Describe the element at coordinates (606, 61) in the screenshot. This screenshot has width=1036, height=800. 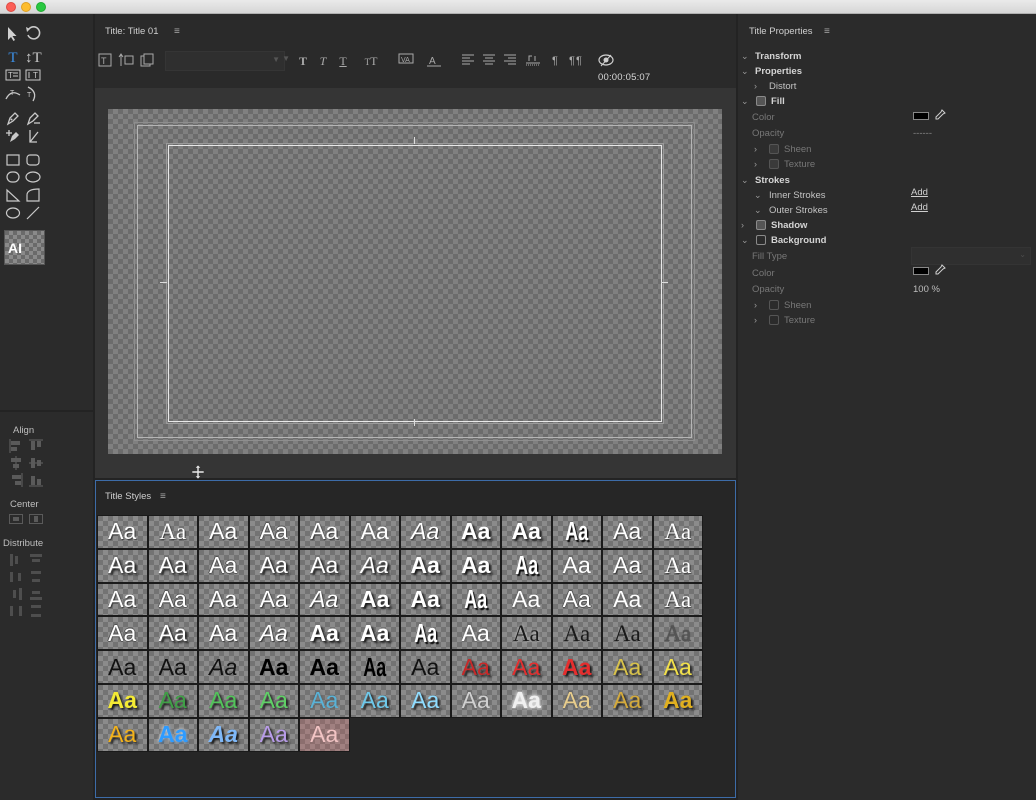
I see `show-background-video-icon` at that location.